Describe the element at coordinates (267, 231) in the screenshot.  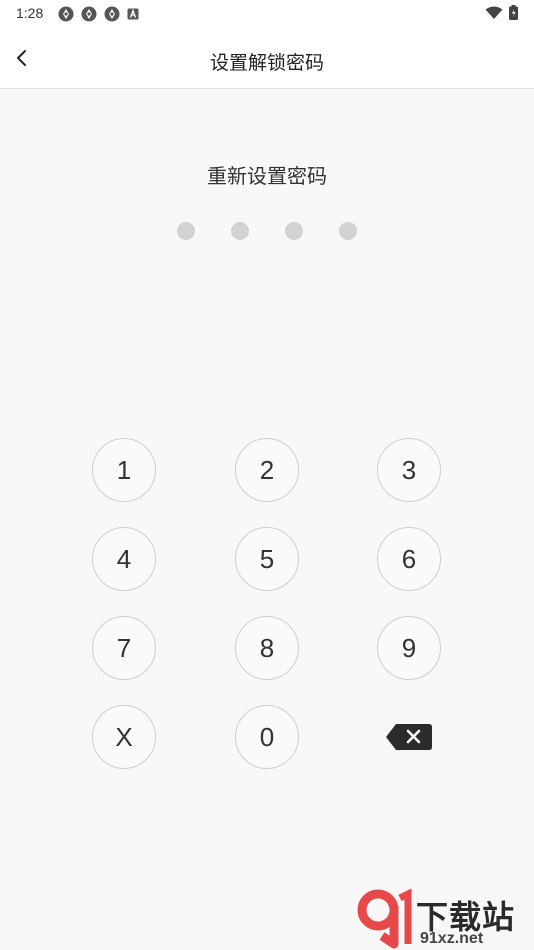
I see `pin-indicator` at that location.